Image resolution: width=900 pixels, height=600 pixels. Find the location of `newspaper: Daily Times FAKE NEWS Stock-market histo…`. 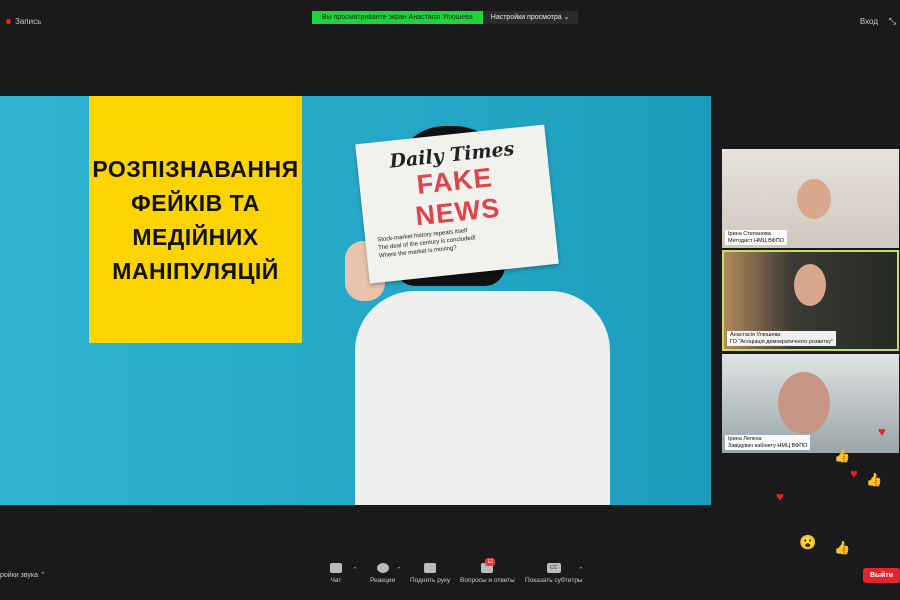

newspaper: Daily Times FAKE NEWS Stock-market histo… is located at coordinates (457, 204).